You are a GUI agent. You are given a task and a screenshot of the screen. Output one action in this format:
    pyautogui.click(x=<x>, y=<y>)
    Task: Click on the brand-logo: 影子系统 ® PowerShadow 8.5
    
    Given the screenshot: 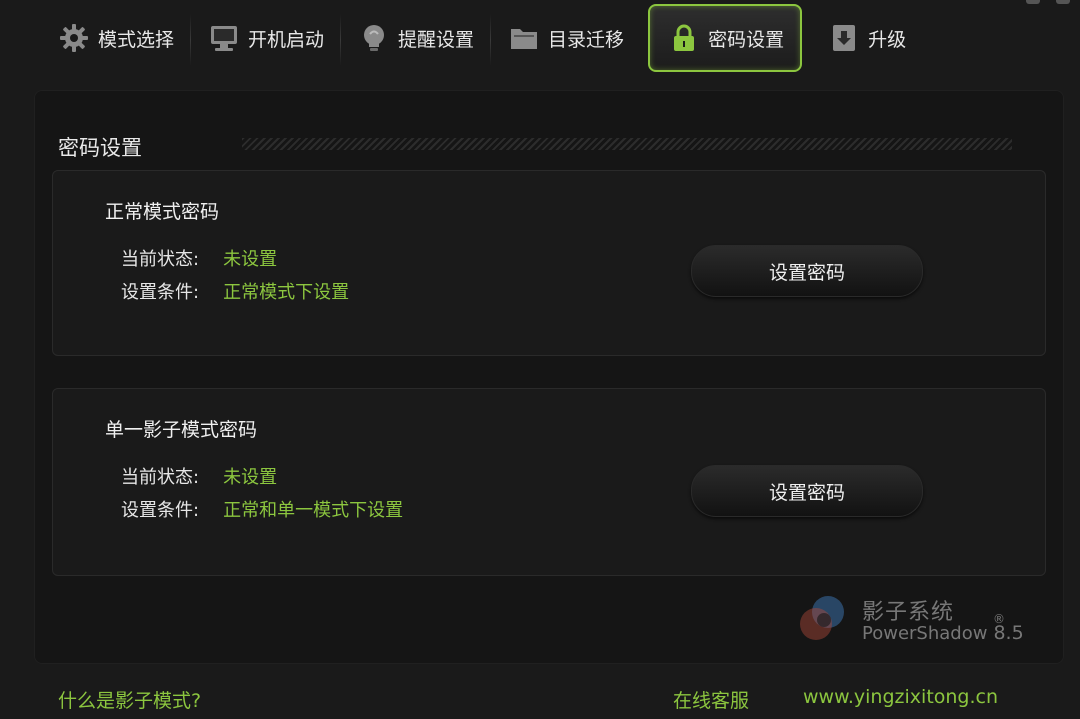 What is the action you would take?
    pyautogui.click(x=919, y=618)
    